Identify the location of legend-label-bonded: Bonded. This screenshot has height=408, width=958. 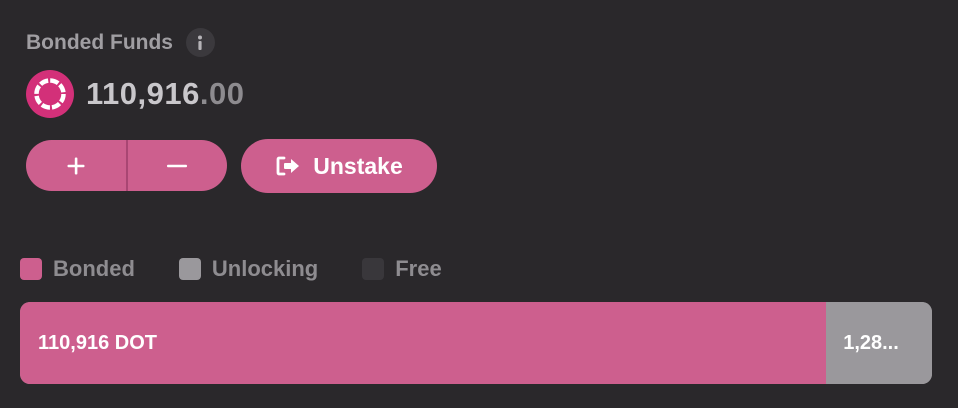
(94, 268).